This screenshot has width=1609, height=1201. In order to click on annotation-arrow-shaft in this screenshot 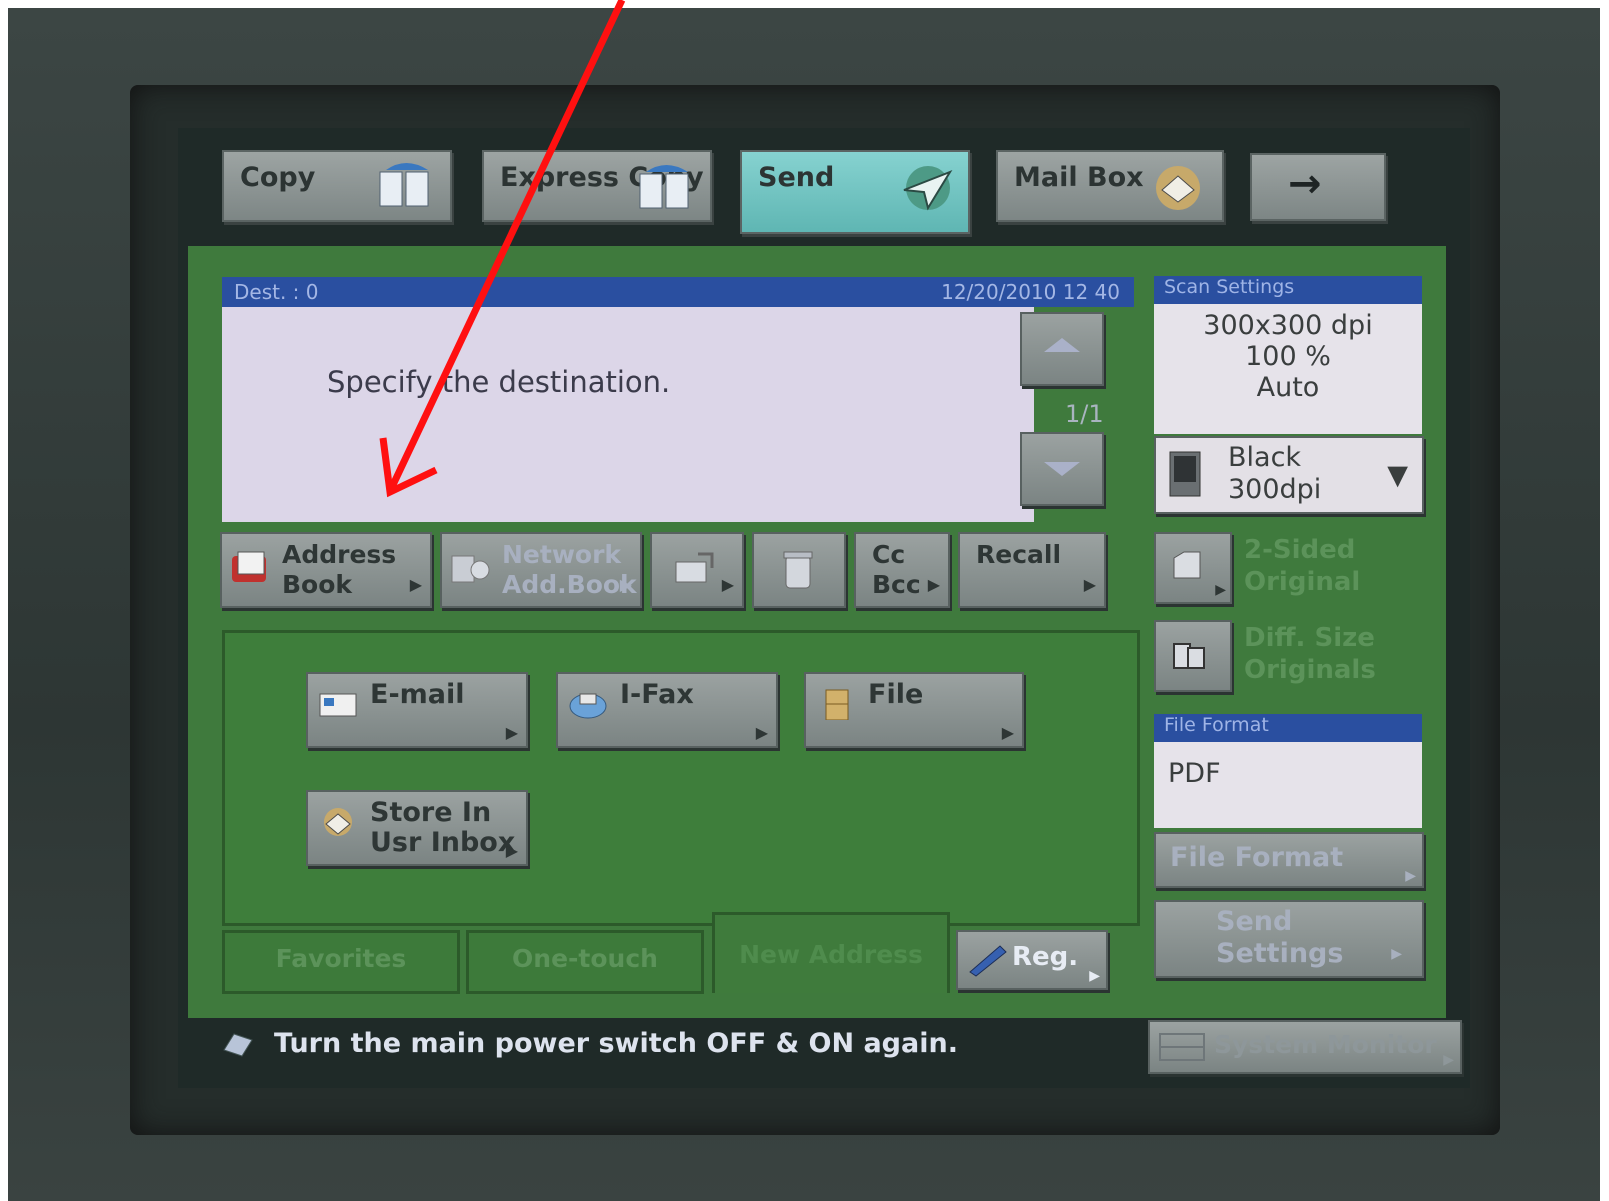, I will do `click(507, 244)`.